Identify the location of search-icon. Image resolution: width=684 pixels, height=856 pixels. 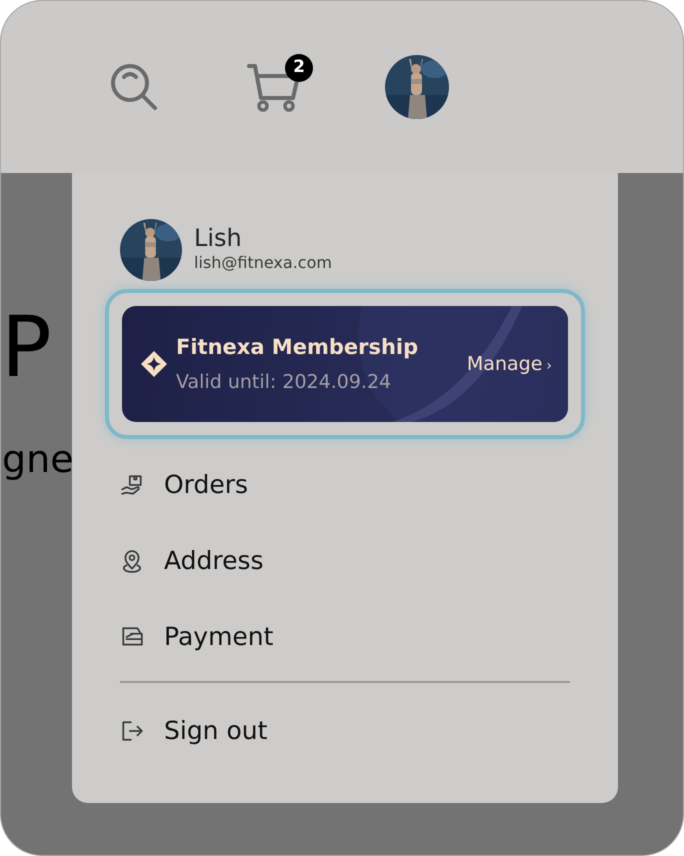
(134, 87).